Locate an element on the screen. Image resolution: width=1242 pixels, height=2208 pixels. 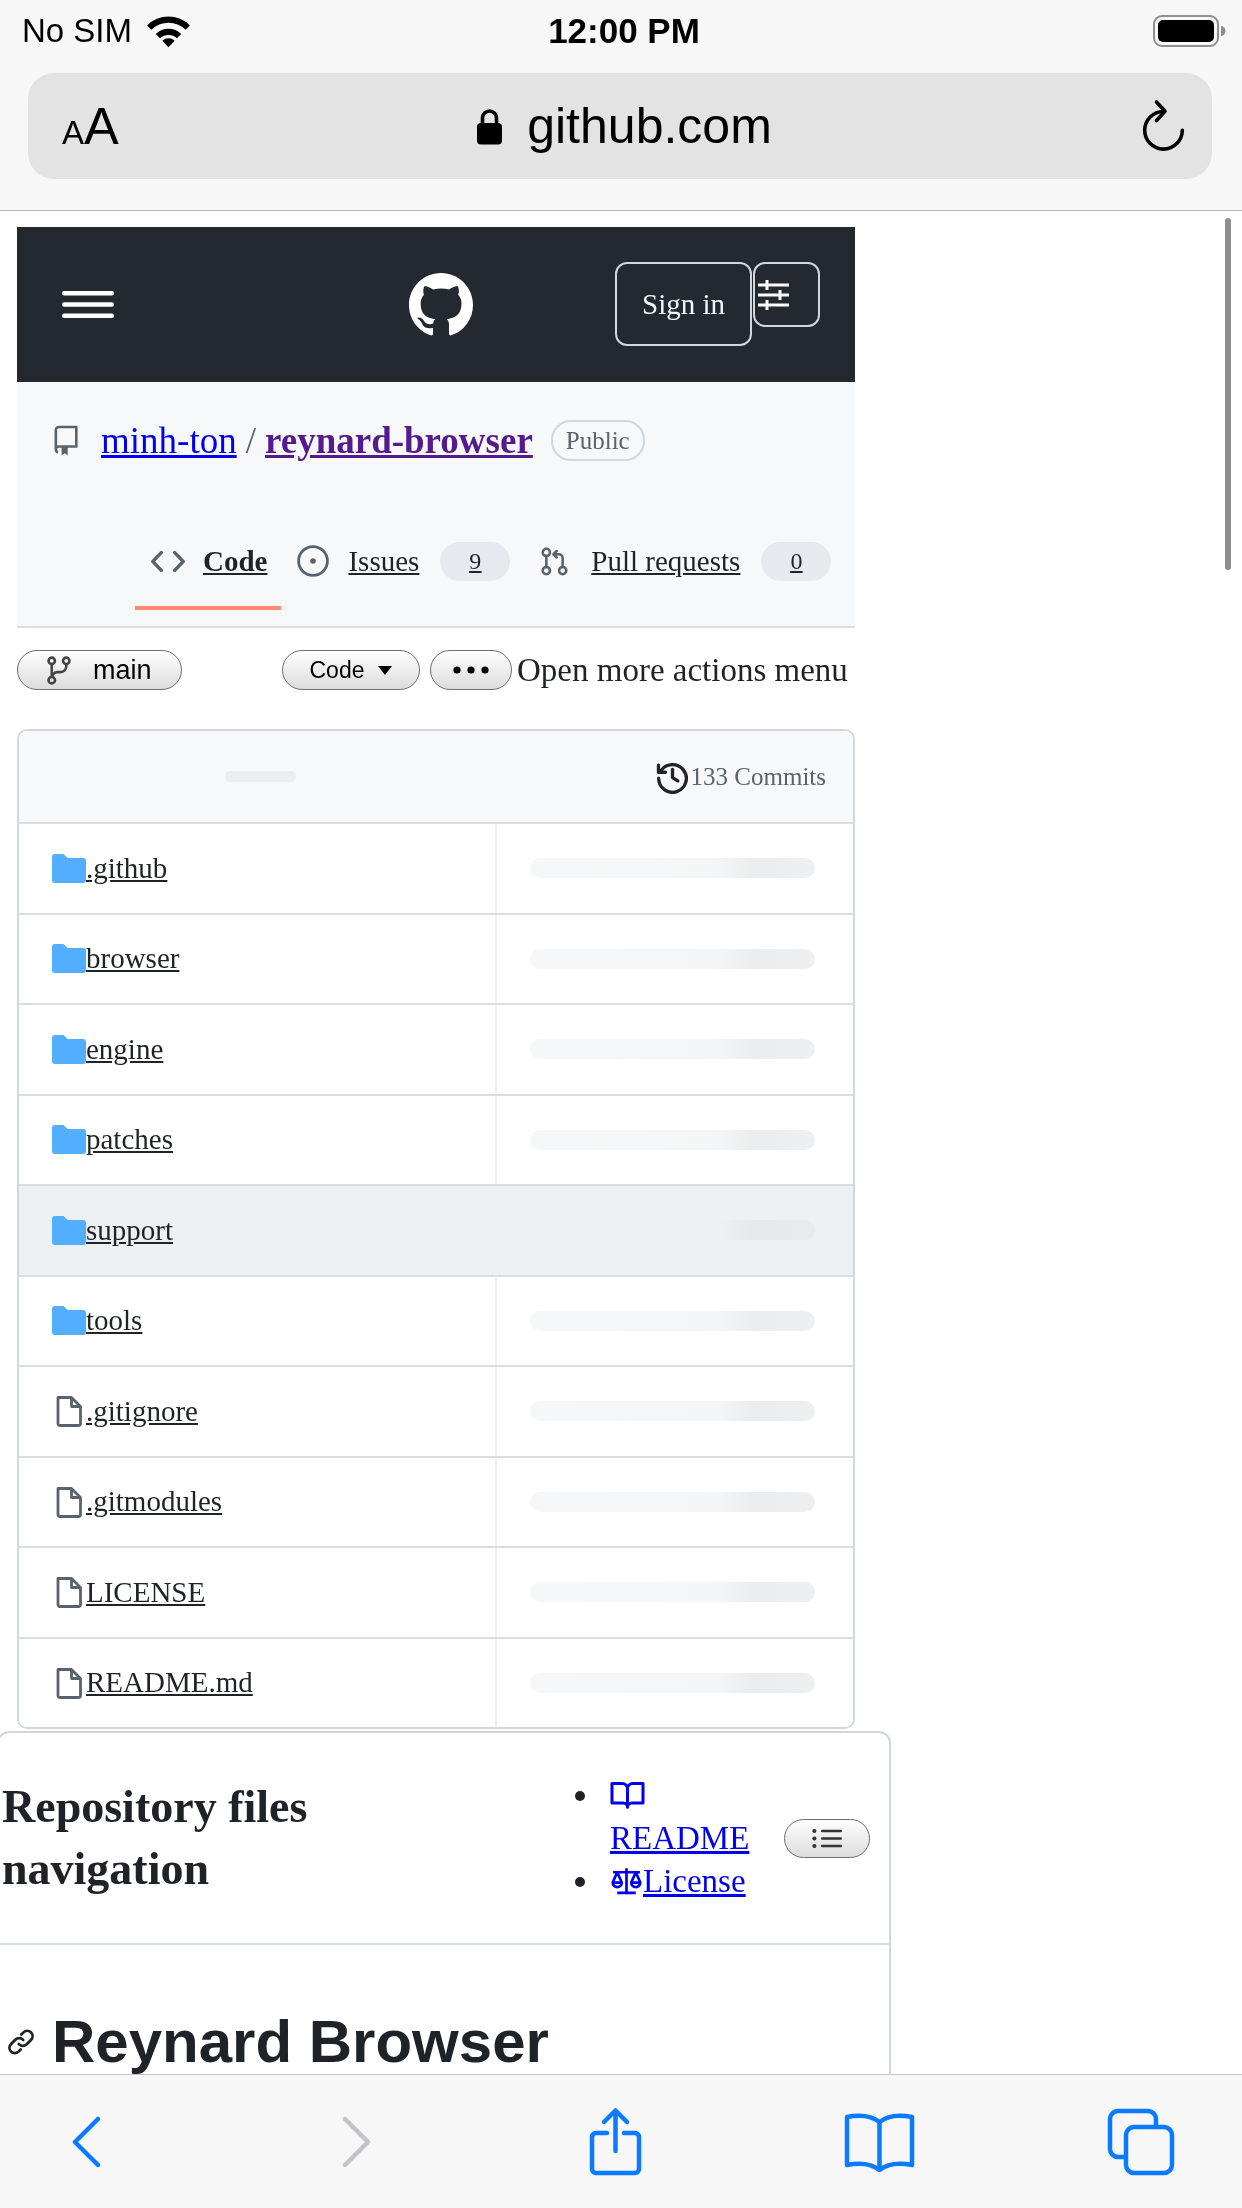
file-row: README.md is located at coordinates (436, 1681).